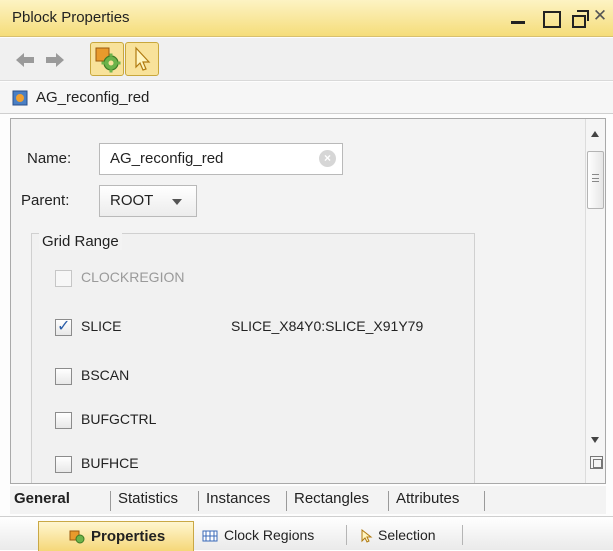 The image size is (613, 551). What do you see at coordinates (580, 17) in the screenshot?
I see `float-window-icon` at bounding box center [580, 17].